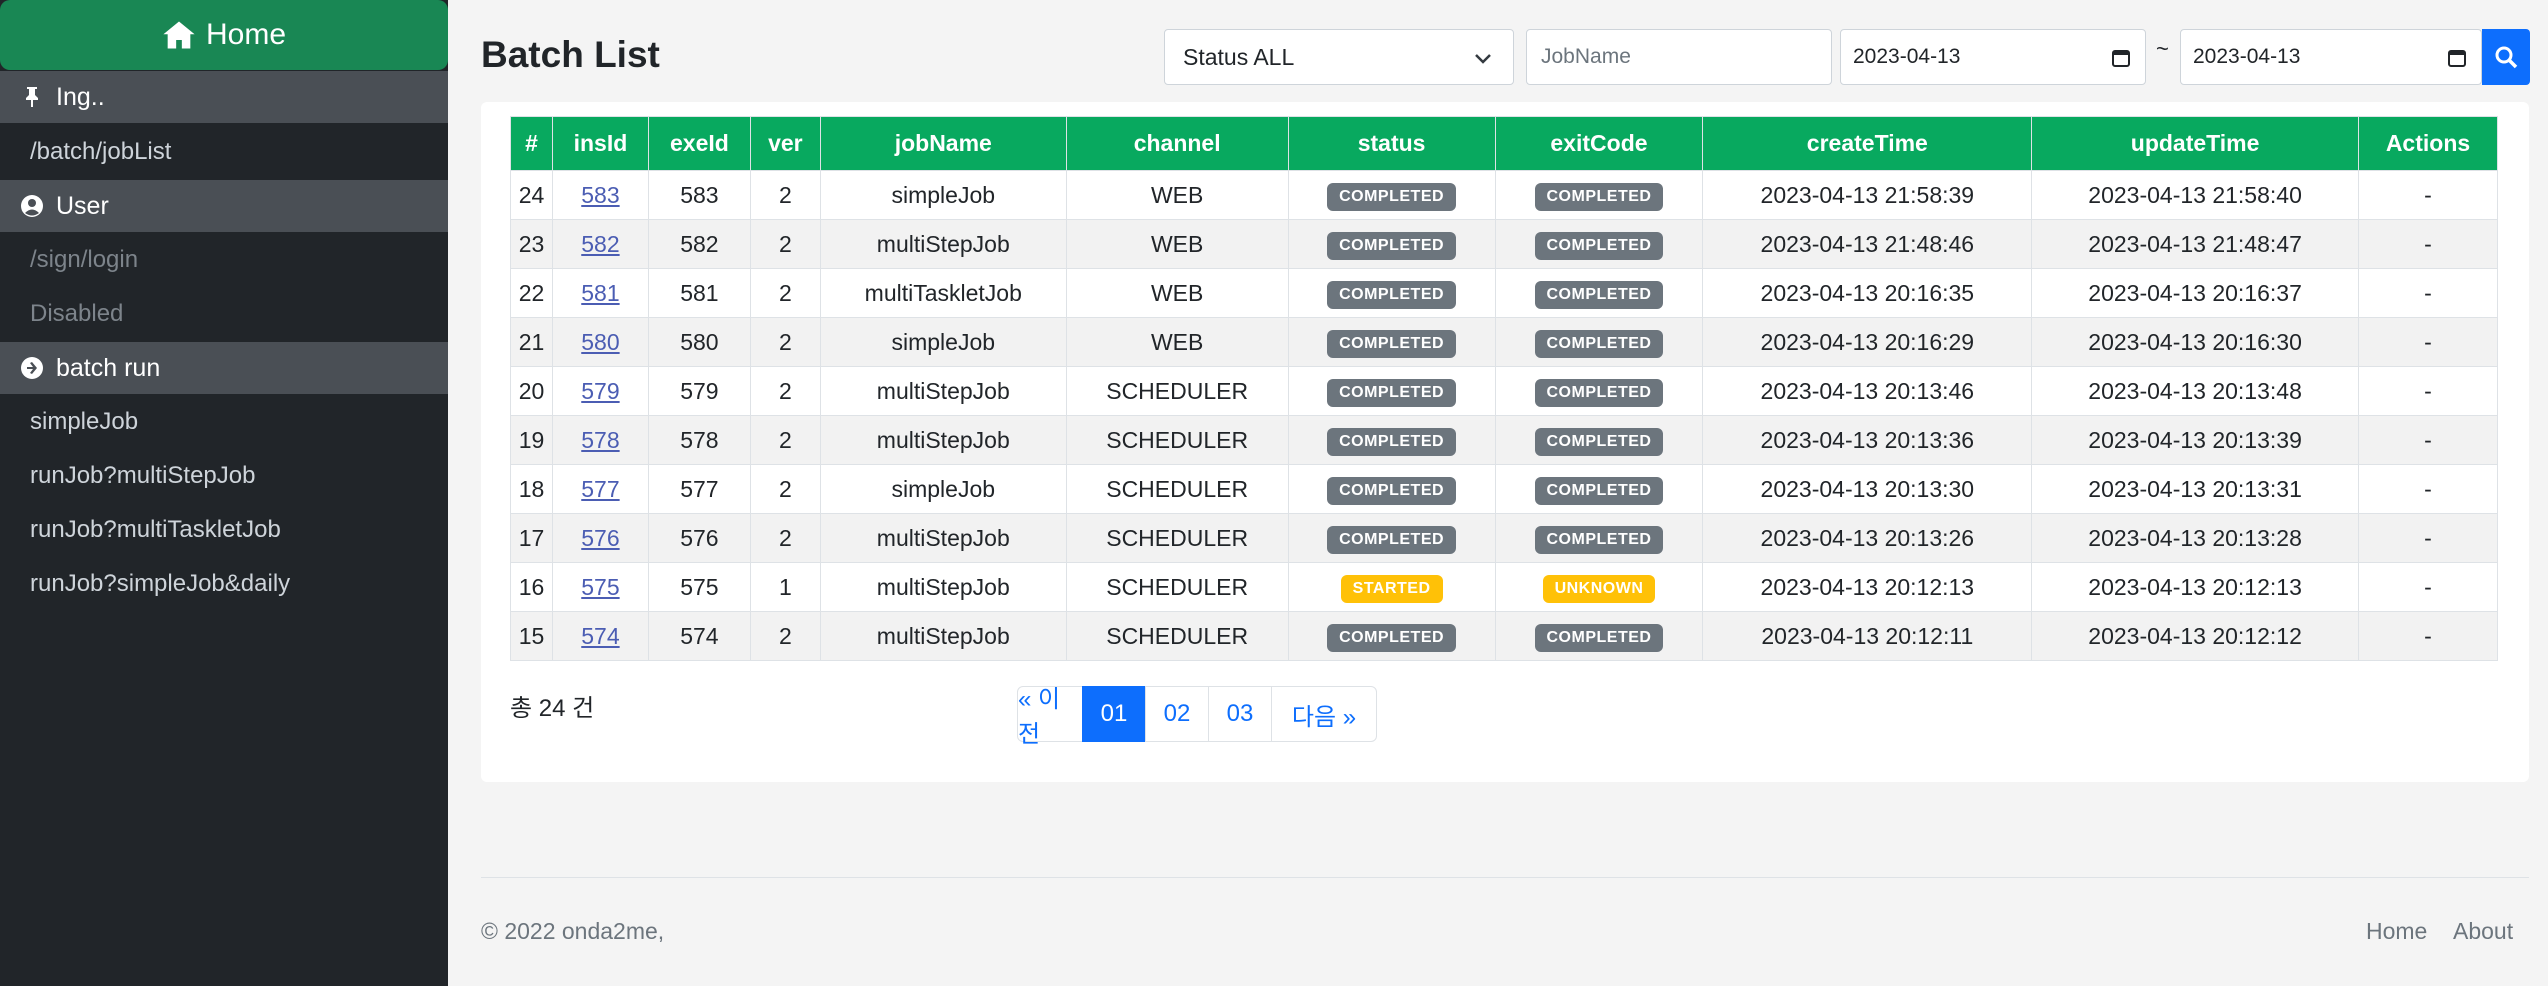 This screenshot has width=2548, height=986. Describe the element at coordinates (1050, 717) in the screenshot. I see `pagination-prev: « 이전` at that location.